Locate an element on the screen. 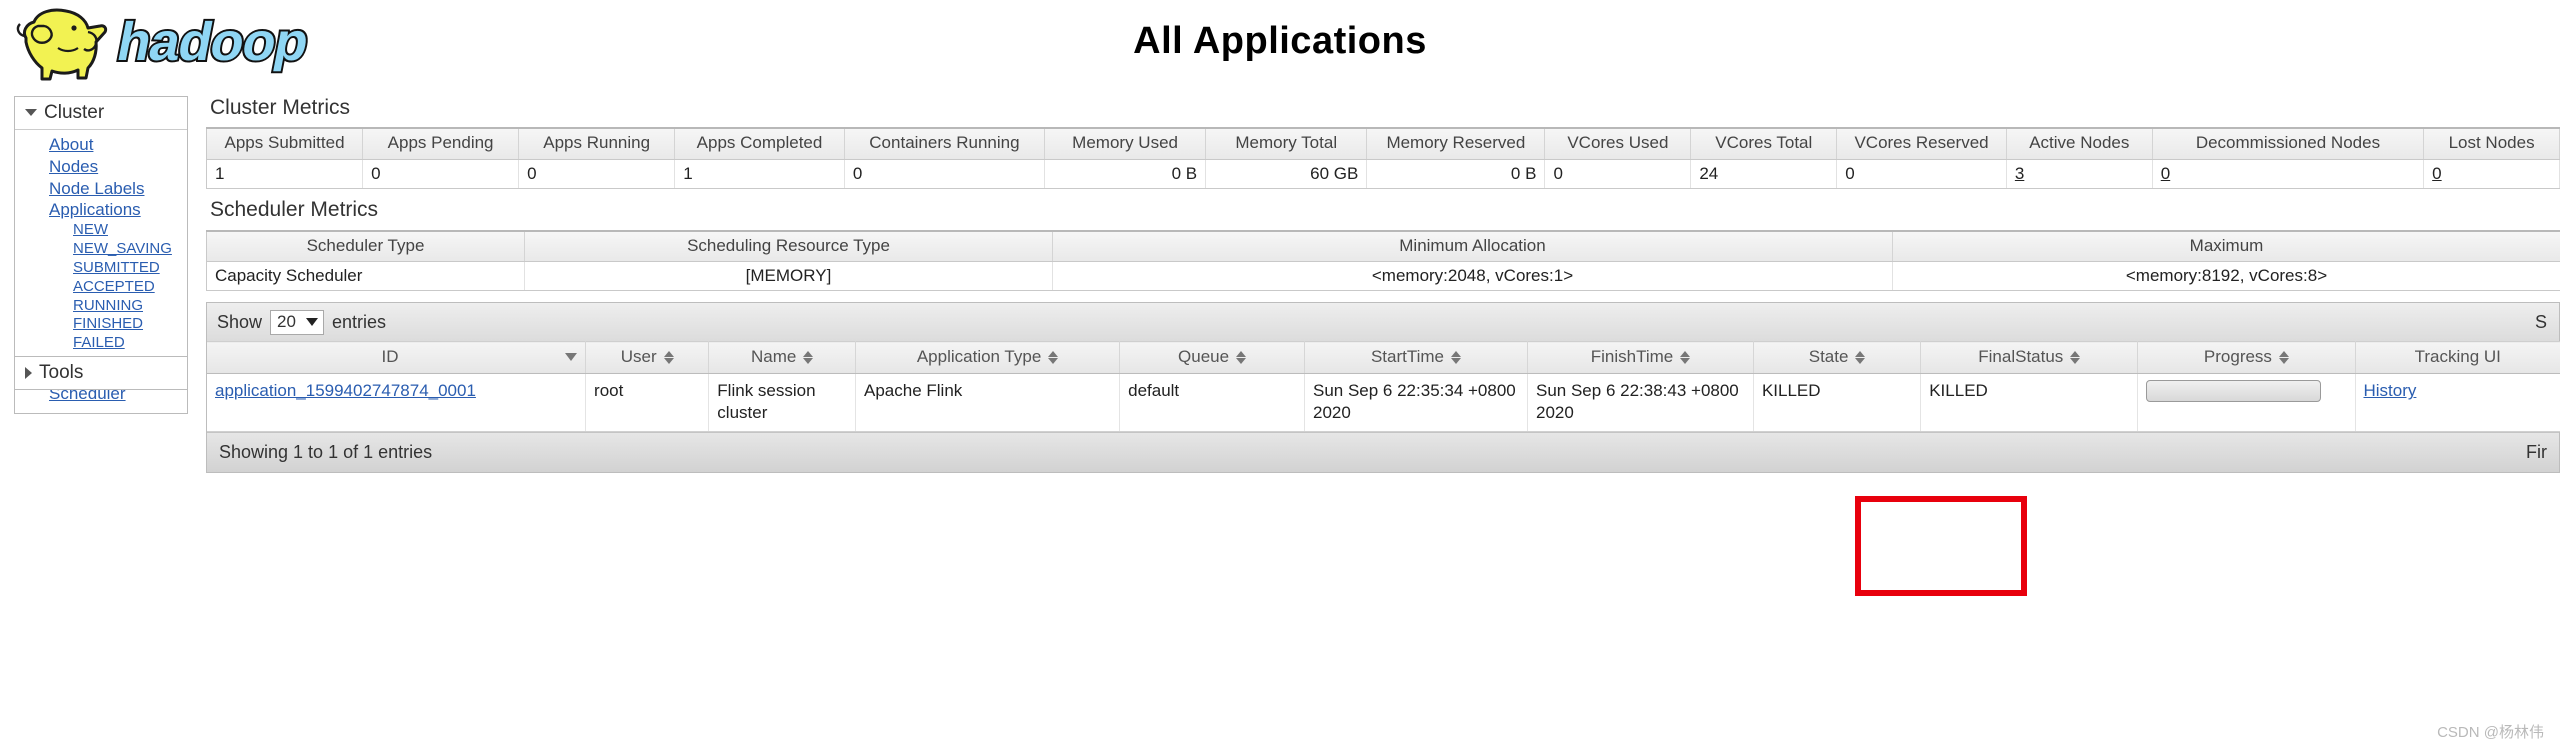 The image size is (2560, 750). page-title: All Applications is located at coordinates (1280, 41).